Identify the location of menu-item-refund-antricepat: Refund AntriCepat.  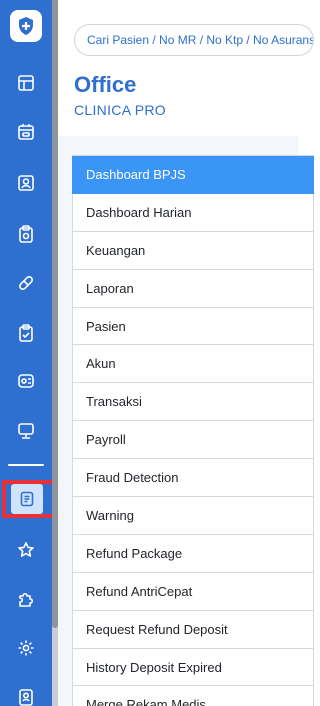
(193, 591).